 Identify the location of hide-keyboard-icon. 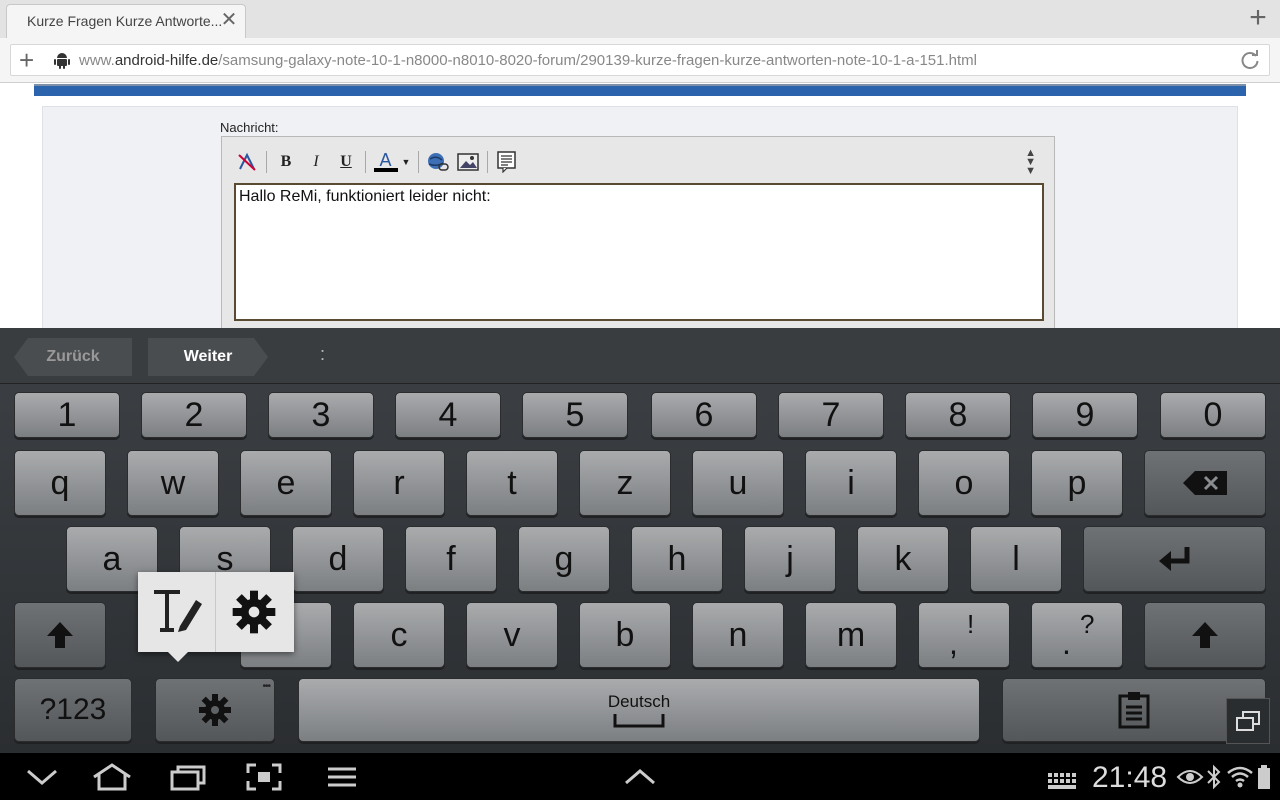
(42, 777).